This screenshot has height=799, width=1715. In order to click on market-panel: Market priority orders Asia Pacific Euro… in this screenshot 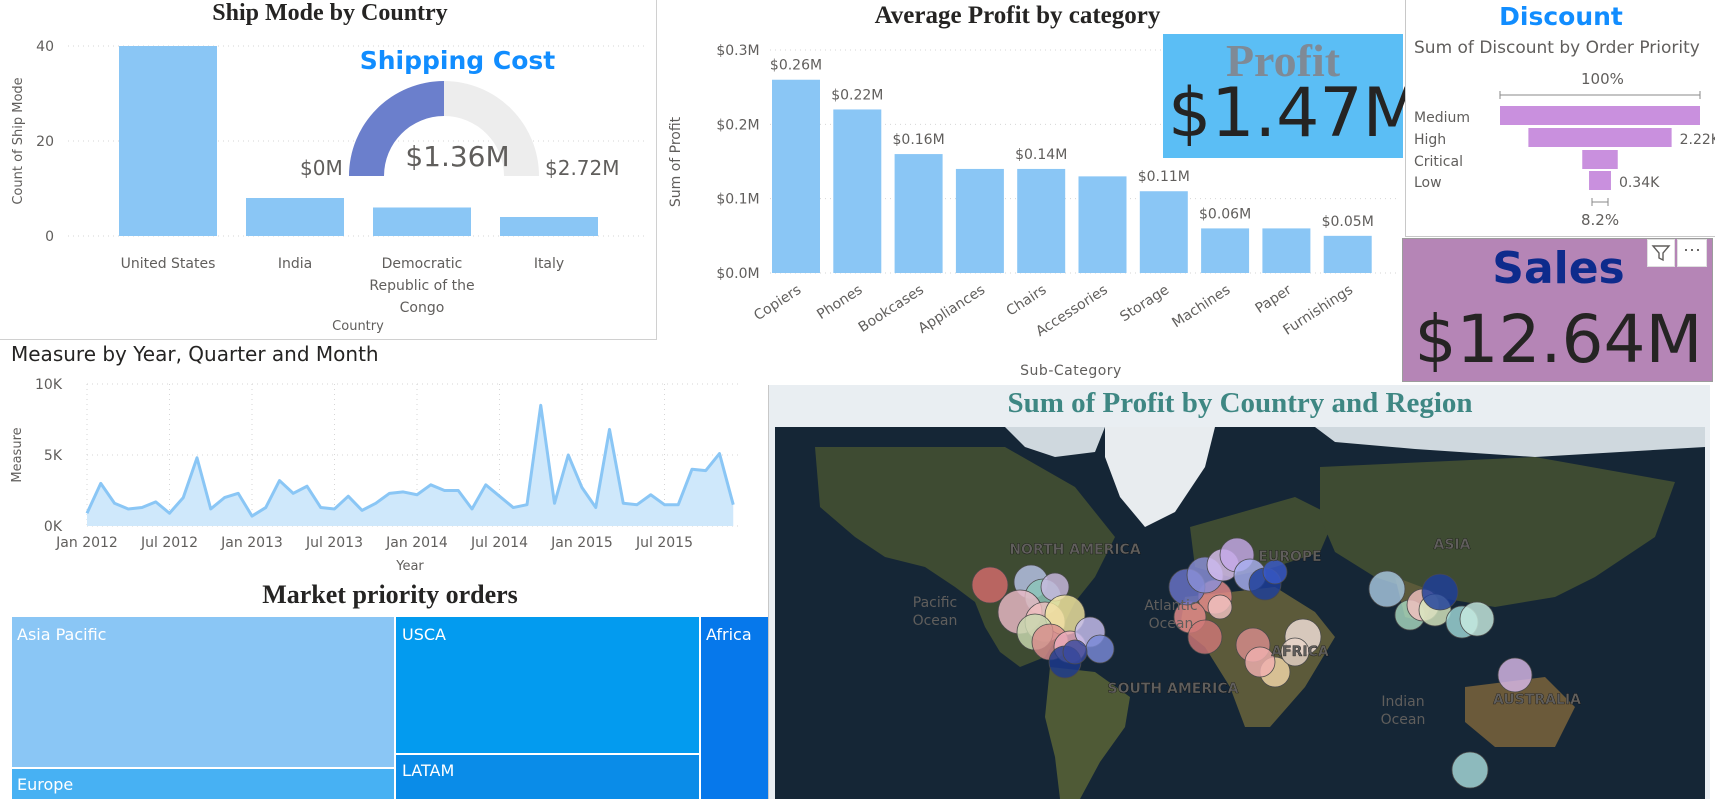, I will do `click(385, 687)`.